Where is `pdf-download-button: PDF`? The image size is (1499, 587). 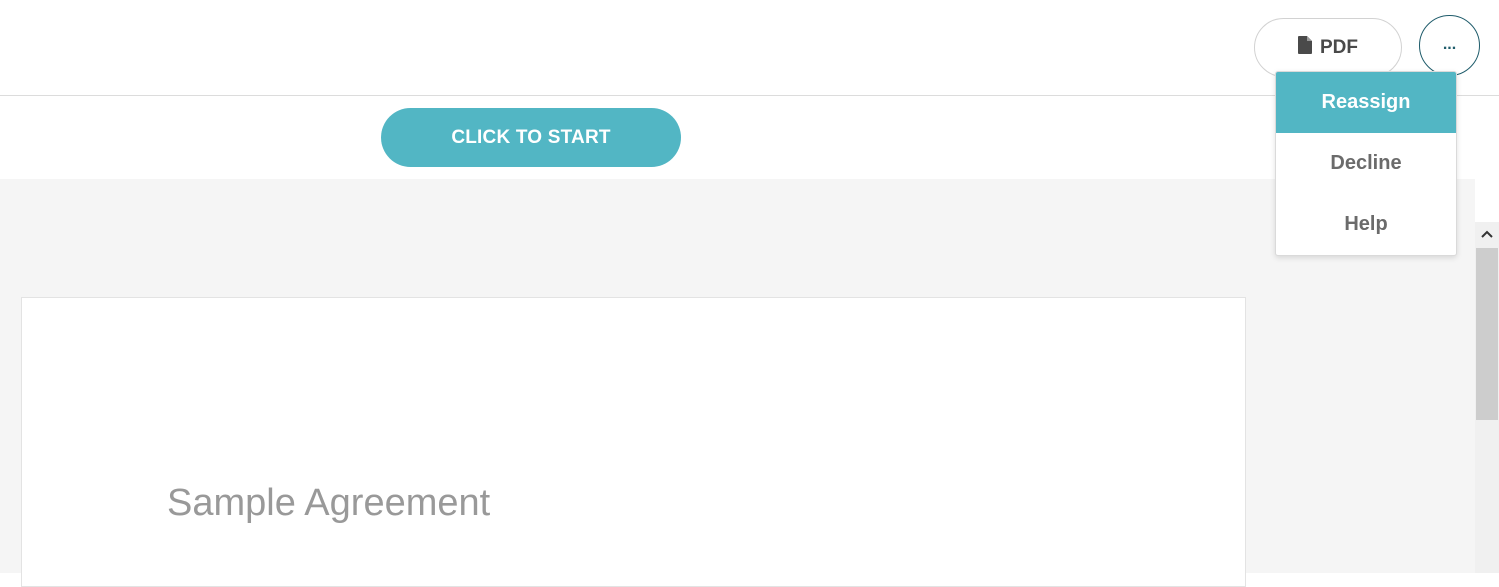
pdf-download-button: PDF is located at coordinates (1328, 47).